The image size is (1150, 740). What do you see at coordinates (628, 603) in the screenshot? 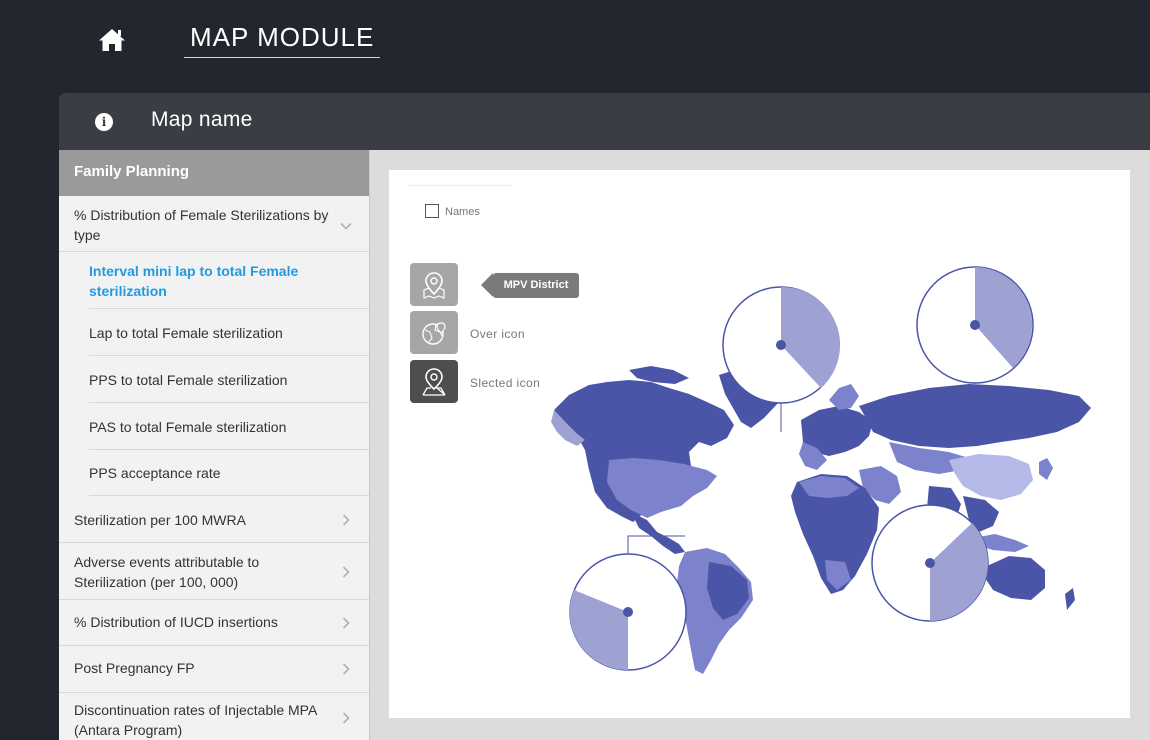
I see `pie-chart-south-america` at bounding box center [628, 603].